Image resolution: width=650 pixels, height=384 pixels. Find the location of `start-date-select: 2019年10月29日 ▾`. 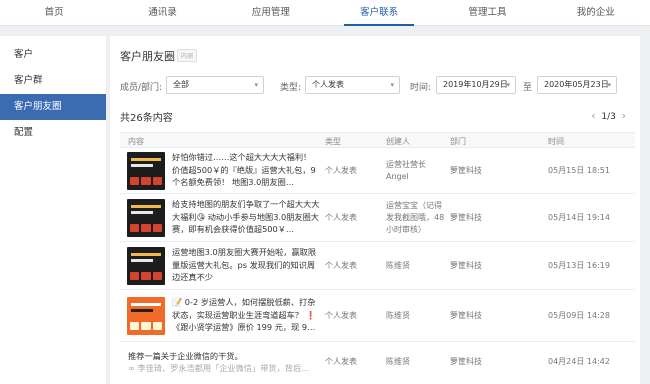

start-date-select: 2019年10月29日 ▾ is located at coordinates (476, 85).